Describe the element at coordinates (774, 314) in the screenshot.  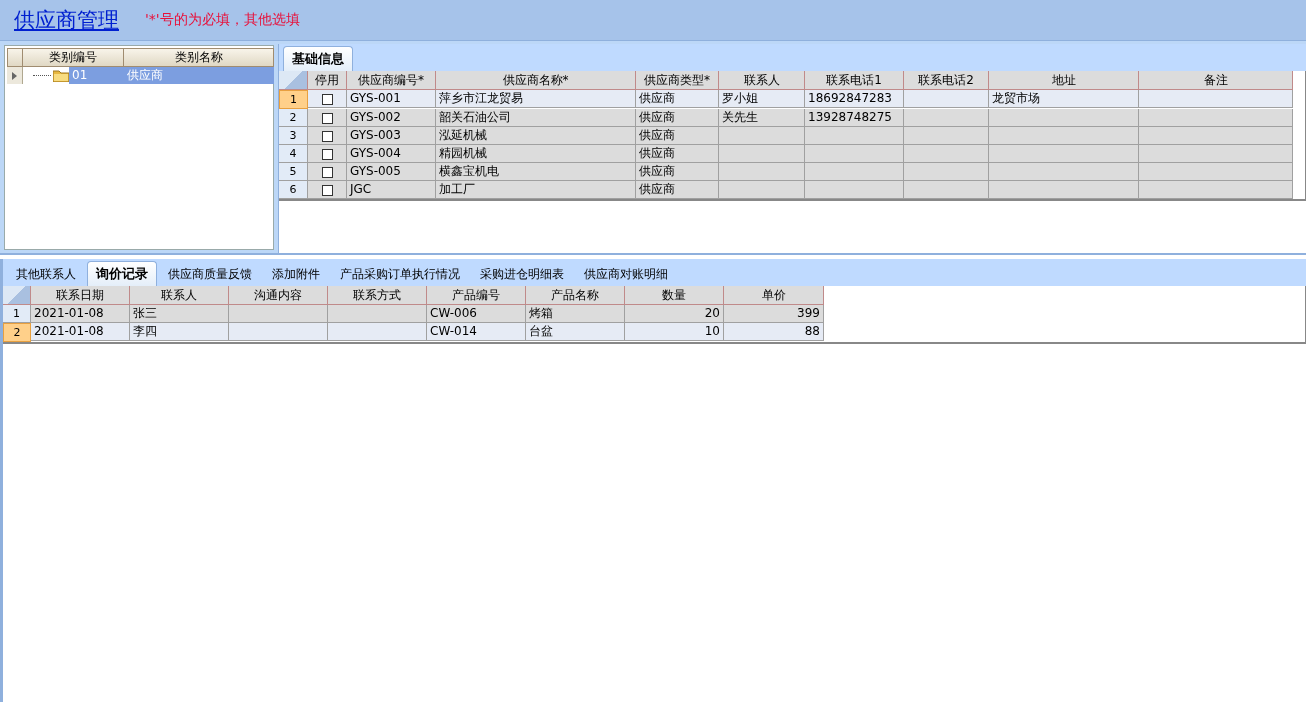
I see `table-cell: 399` at that location.